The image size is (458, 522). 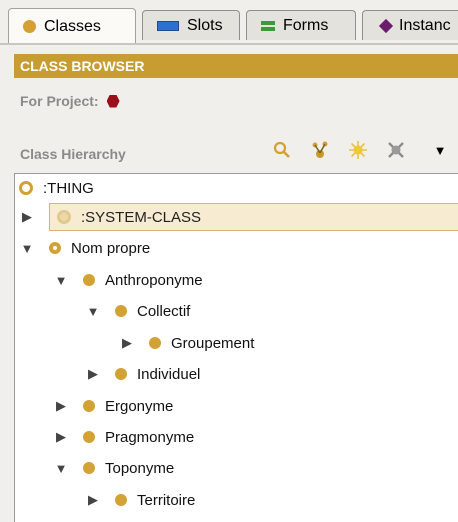 I want to click on delete-class-icon, so click(x=396, y=150).